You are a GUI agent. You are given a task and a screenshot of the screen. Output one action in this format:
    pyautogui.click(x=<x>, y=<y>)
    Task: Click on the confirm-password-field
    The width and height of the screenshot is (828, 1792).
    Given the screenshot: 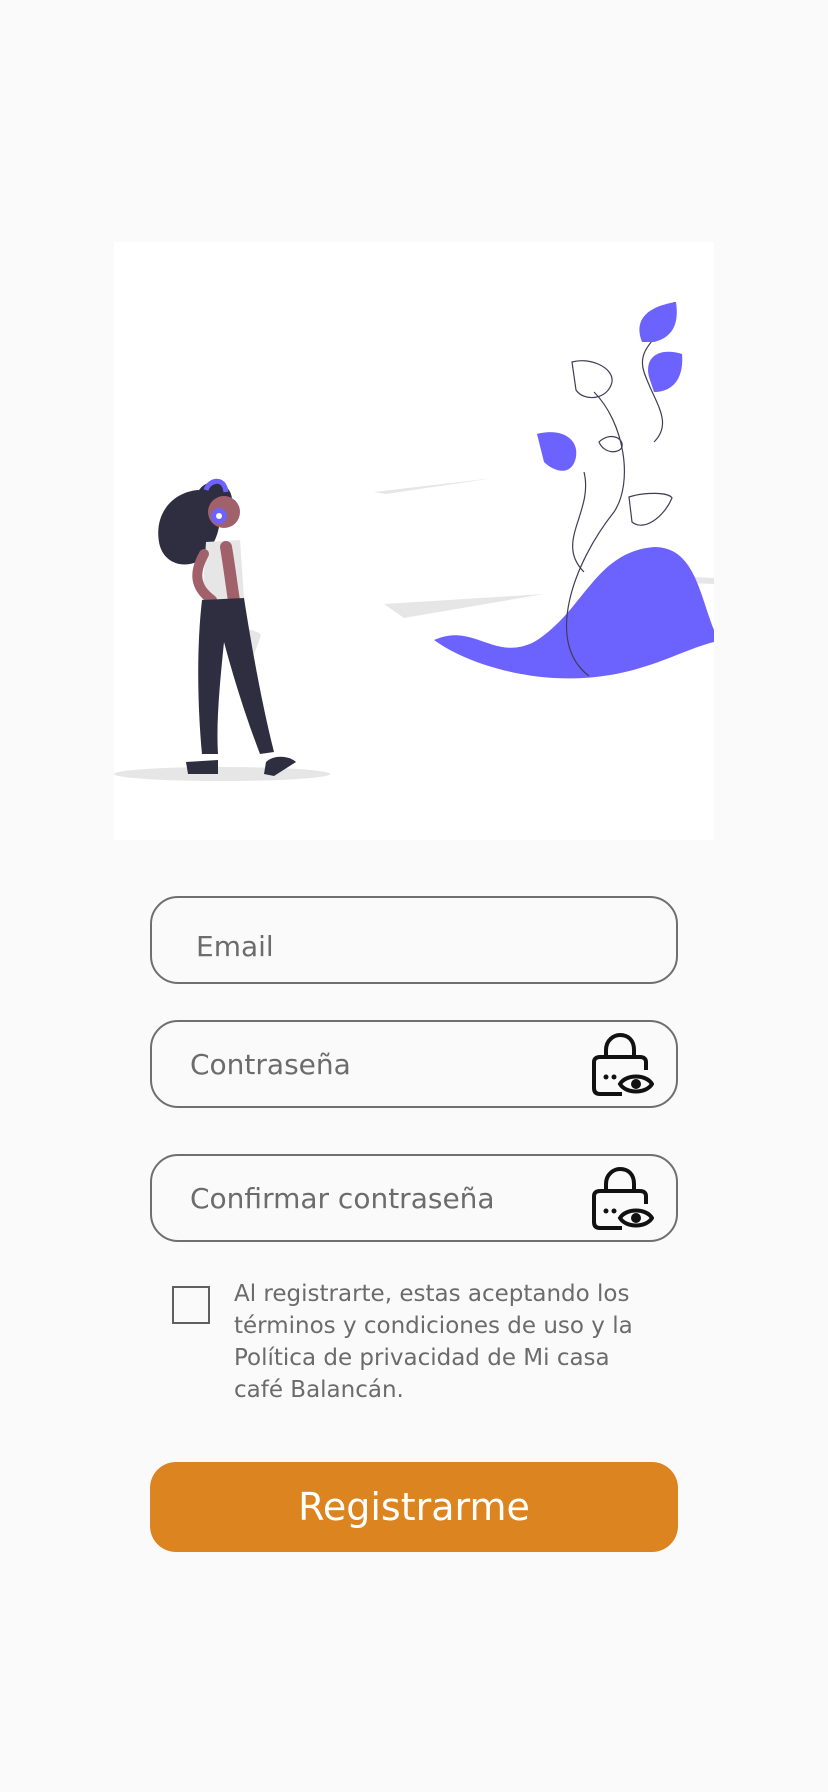 What is the action you would take?
    pyautogui.click(x=414, y=1198)
    